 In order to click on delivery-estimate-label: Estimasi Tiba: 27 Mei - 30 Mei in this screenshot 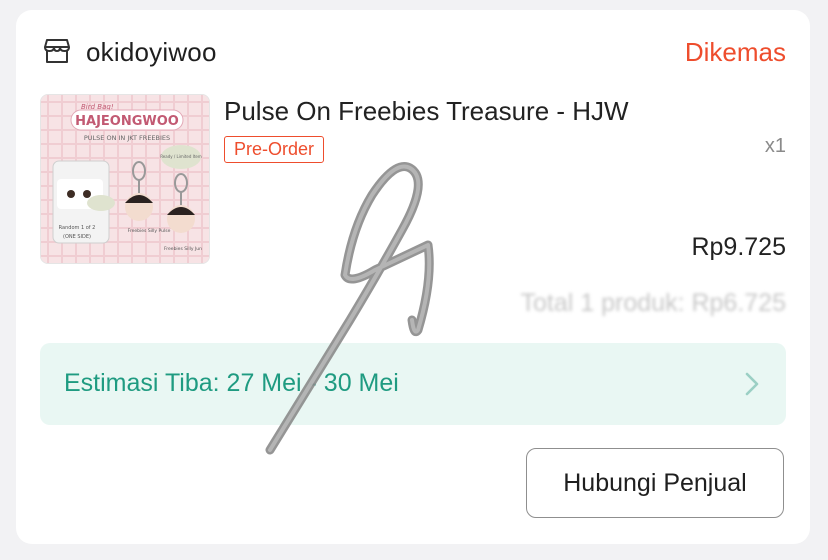, I will do `click(231, 383)`.